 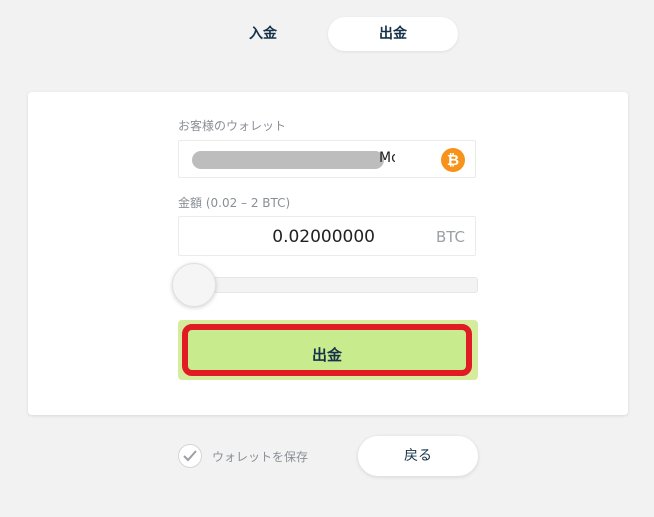 I want to click on amount-slider-handle, so click(x=194, y=285).